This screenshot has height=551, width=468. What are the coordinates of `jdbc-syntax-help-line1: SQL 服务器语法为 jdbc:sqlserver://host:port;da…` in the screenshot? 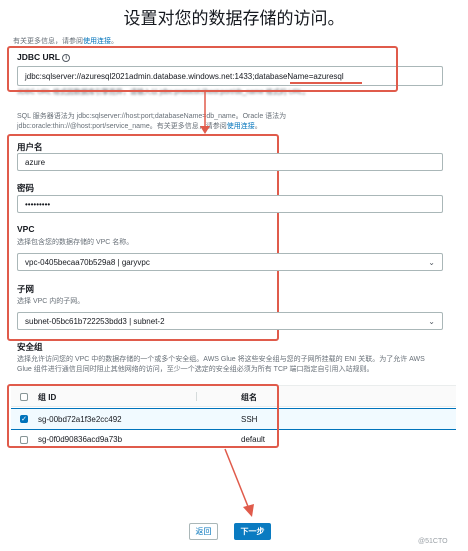 It's located at (152, 116).